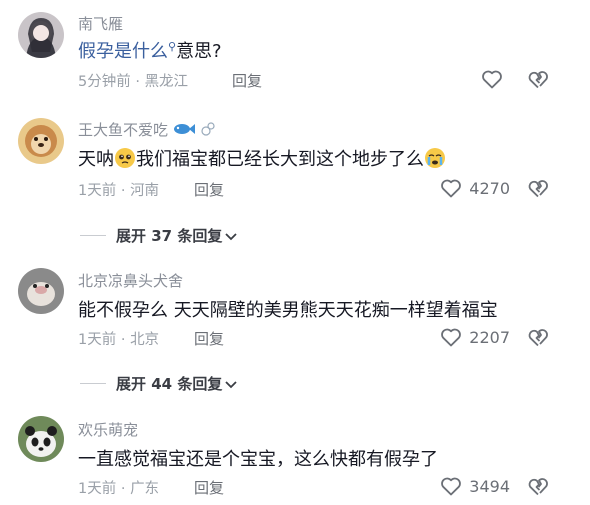 This screenshot has height=505, width=590. Describe the element at coordinates (199, 51) in the screenshot. I see `comment-text-rest: 意思?` at that location.